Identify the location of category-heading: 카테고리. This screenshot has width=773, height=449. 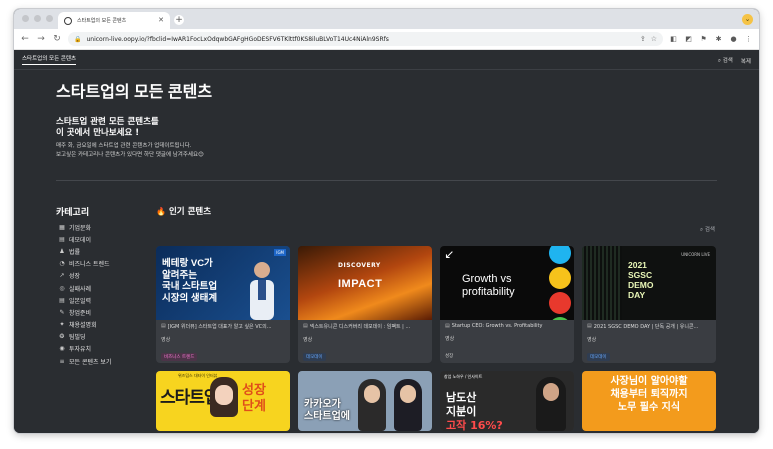
(73, 213).